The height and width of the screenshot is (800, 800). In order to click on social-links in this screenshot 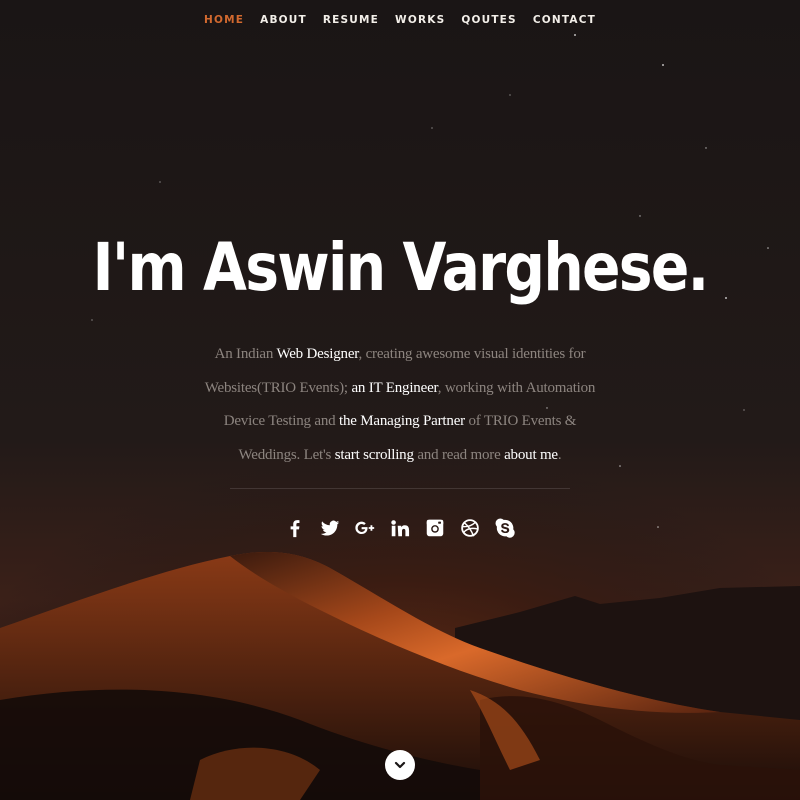, I will do `click(400, 528)`.